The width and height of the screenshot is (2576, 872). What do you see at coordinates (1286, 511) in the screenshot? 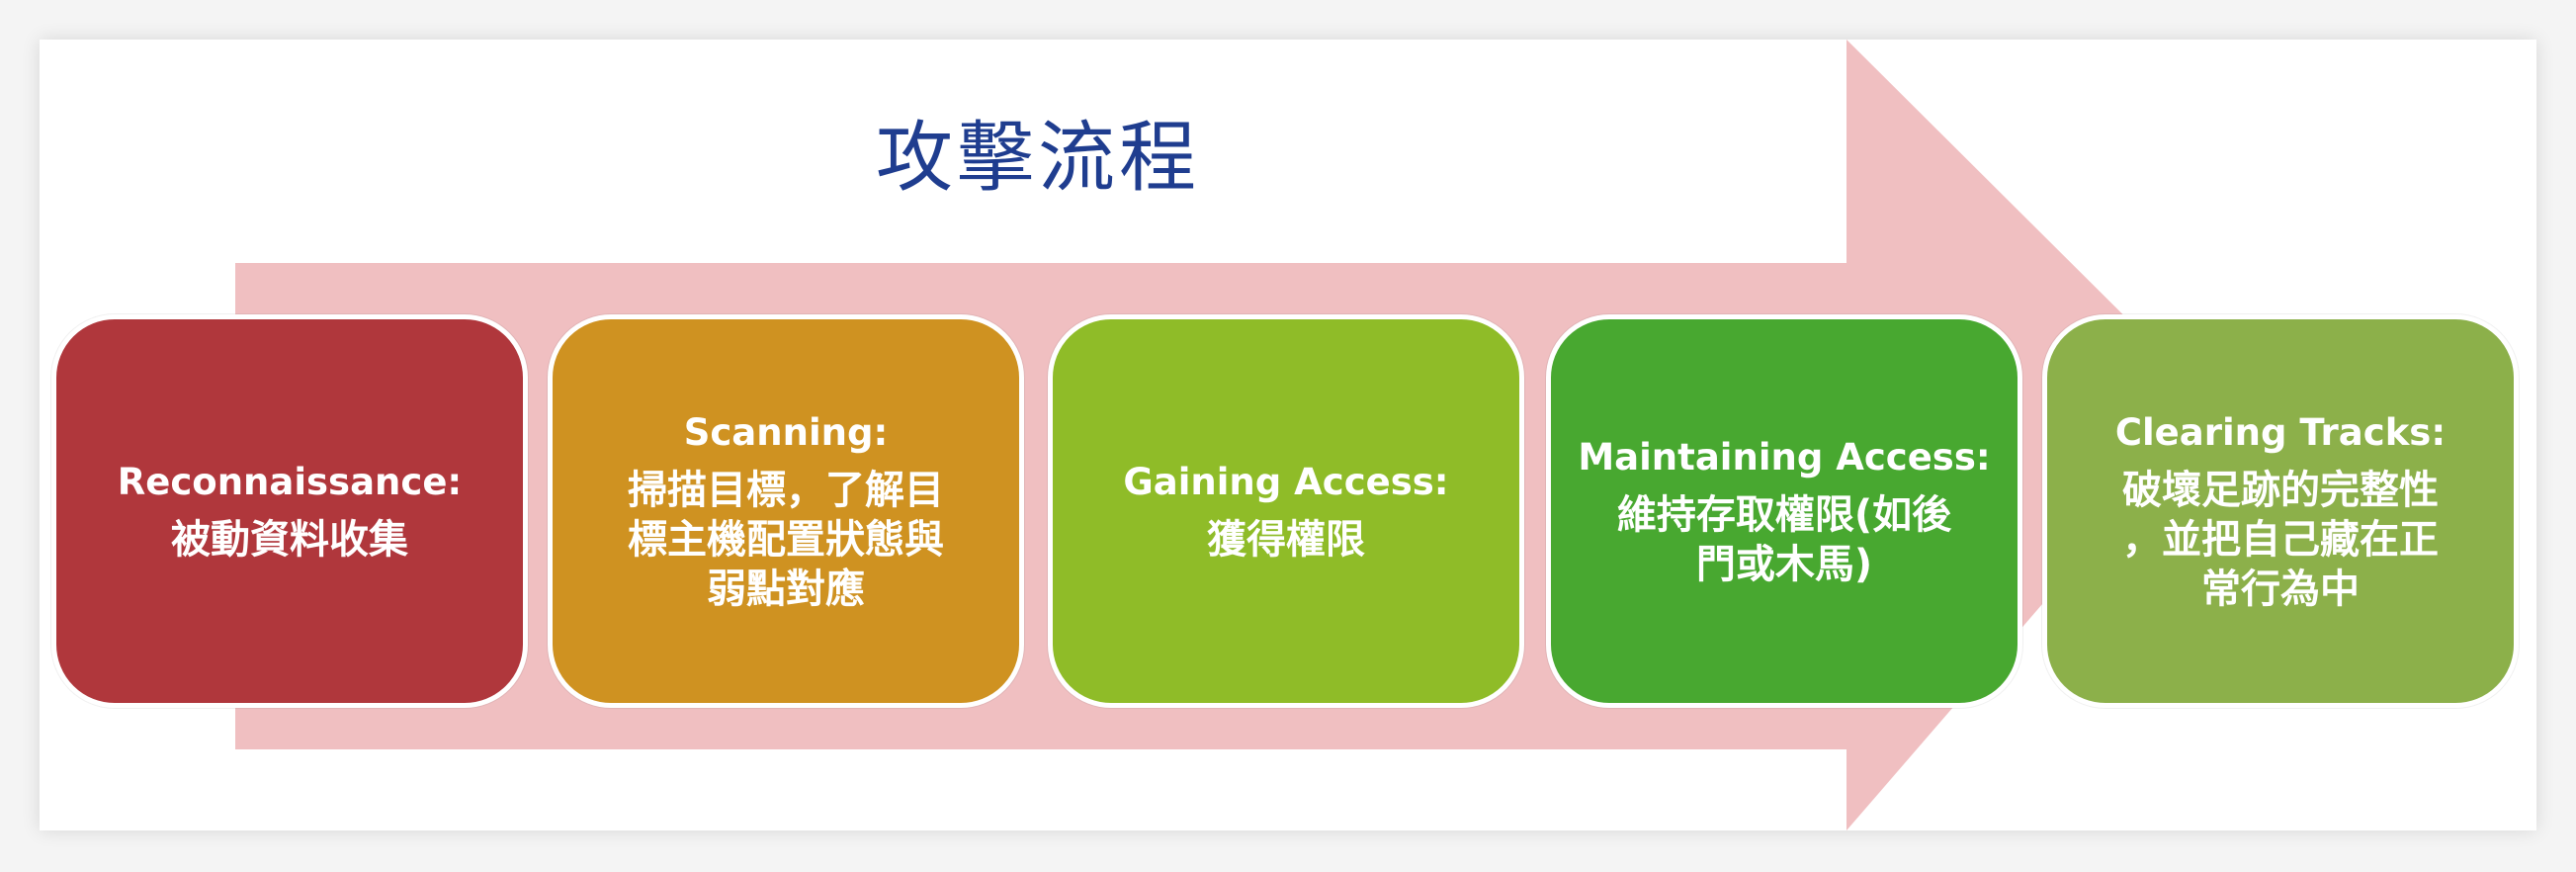
I see `step-gaining-access: Gaining Access: 獲得權限` at bounding box center [1286, 511].